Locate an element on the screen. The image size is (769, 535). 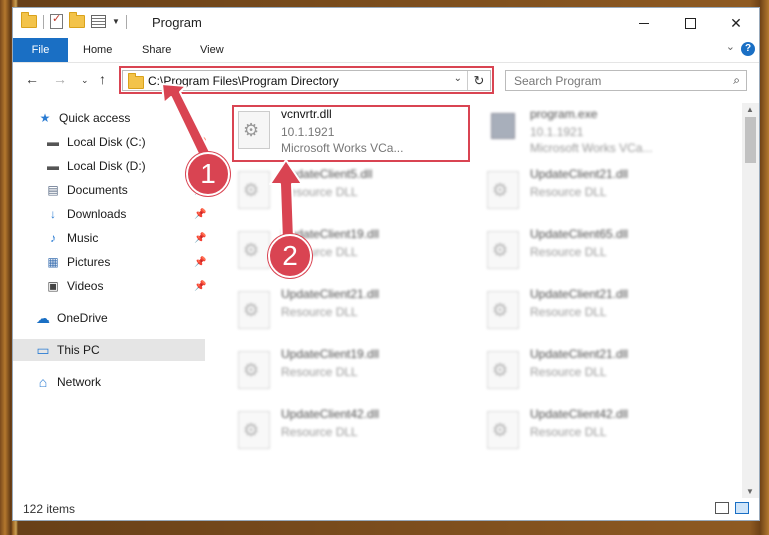
step-badge-1: 1 is located at coordinates (208, 174).